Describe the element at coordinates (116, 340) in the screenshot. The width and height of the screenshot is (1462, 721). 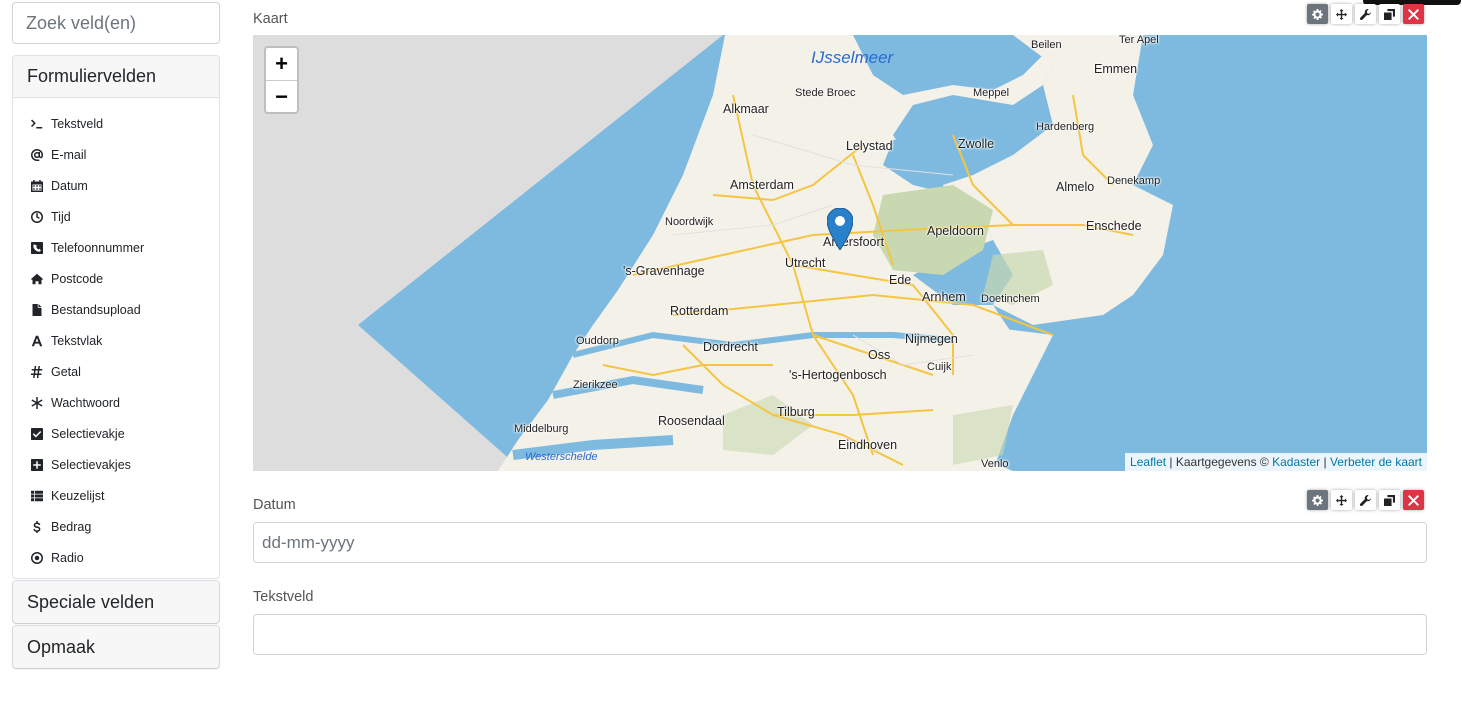
I see `field-item-tekstvlak: Tekstvlak` at that location.